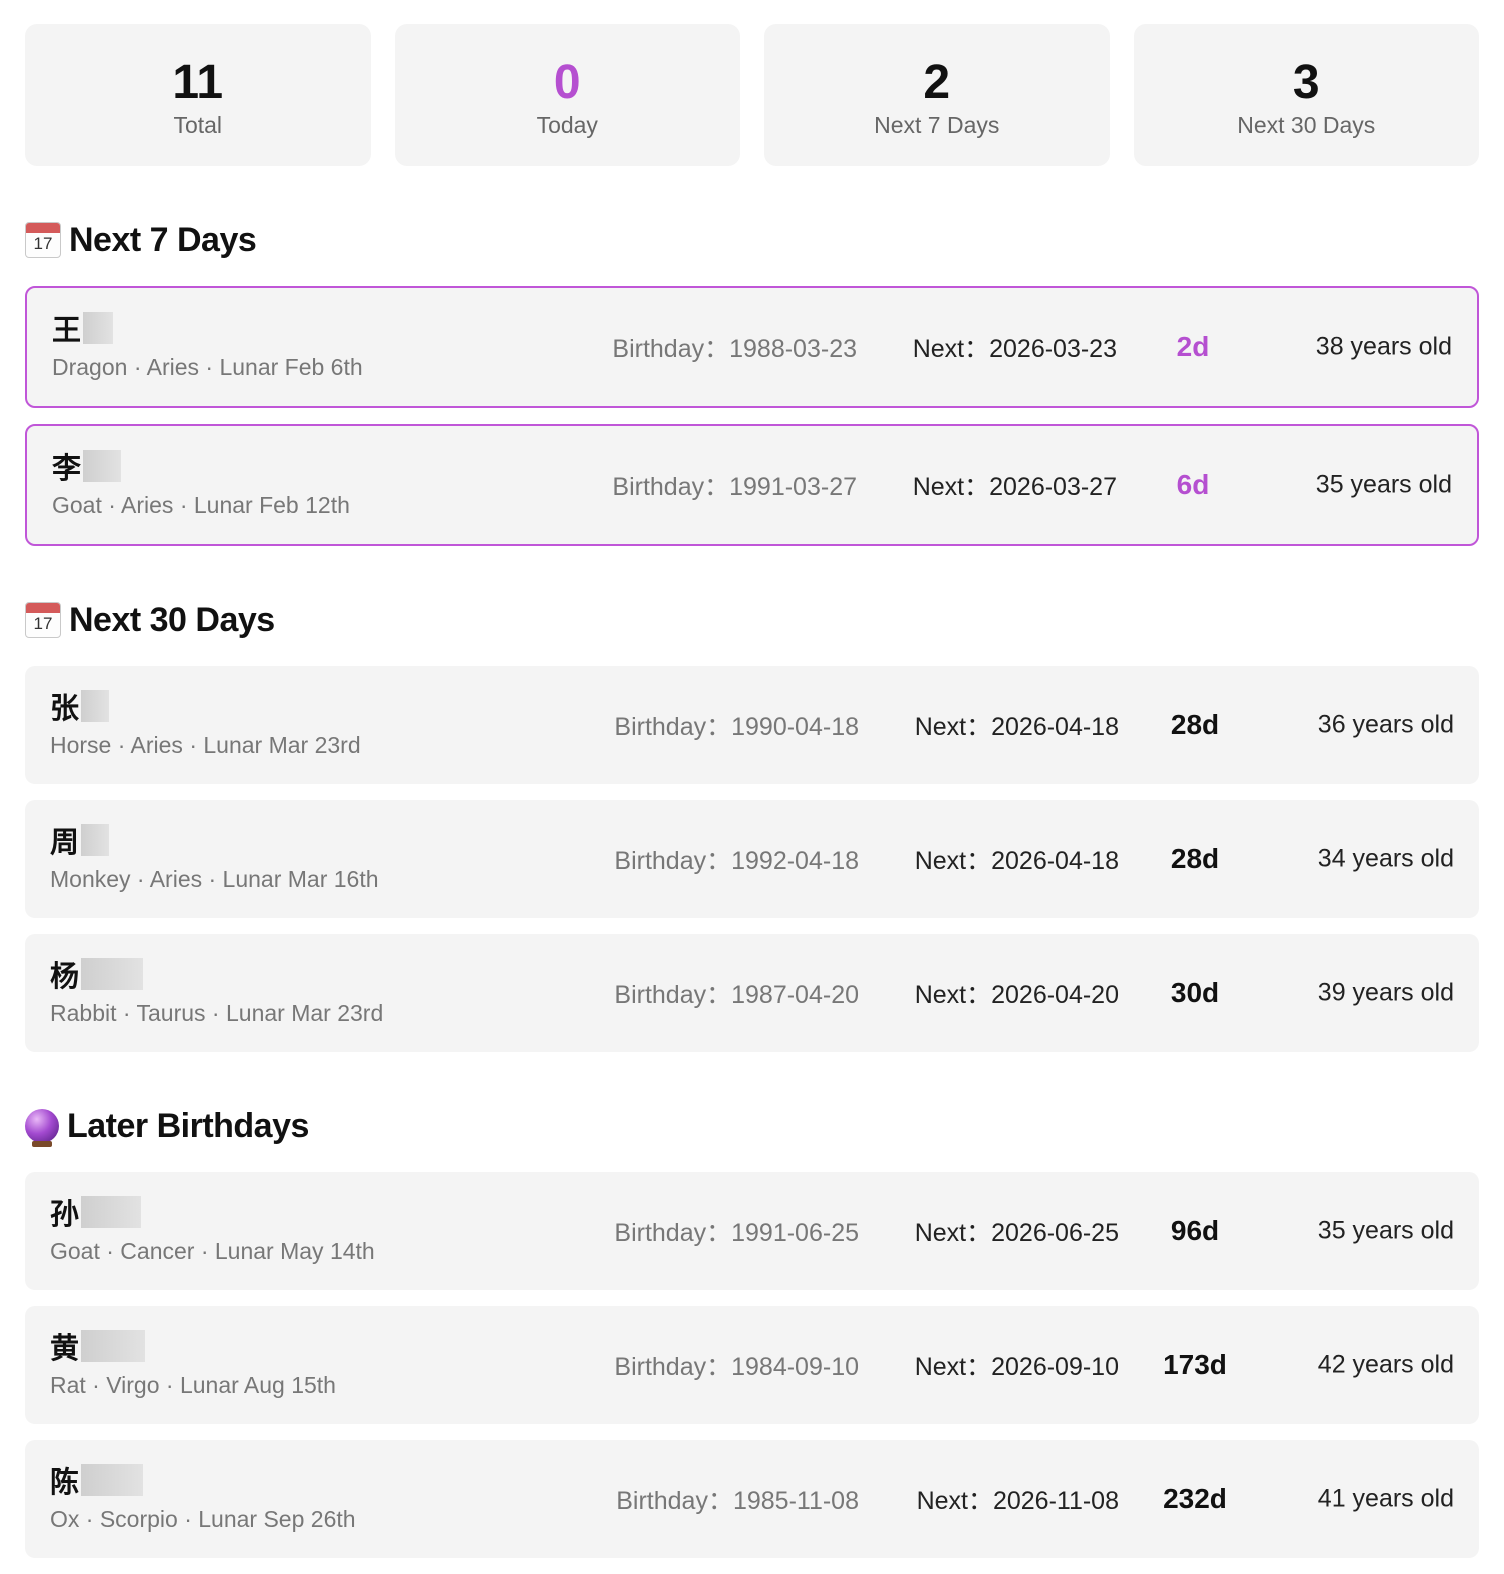 The width and height of the screenshot is (1504, 1574). What do you see at coordinates (752, 240) in the screenshot?
I see `section-heading-next-7-days: 17 Next 7 Days` at bounding box center [752, 240].